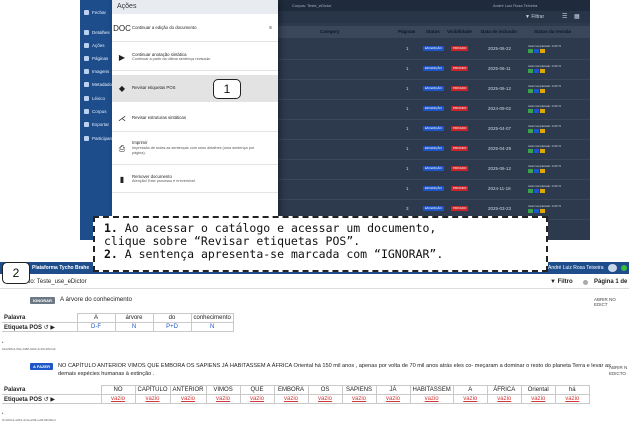  What do you see at coordinates (118, 390) in the screenshot?
I see `word-cell: NO` at bounding box center [118, 390].